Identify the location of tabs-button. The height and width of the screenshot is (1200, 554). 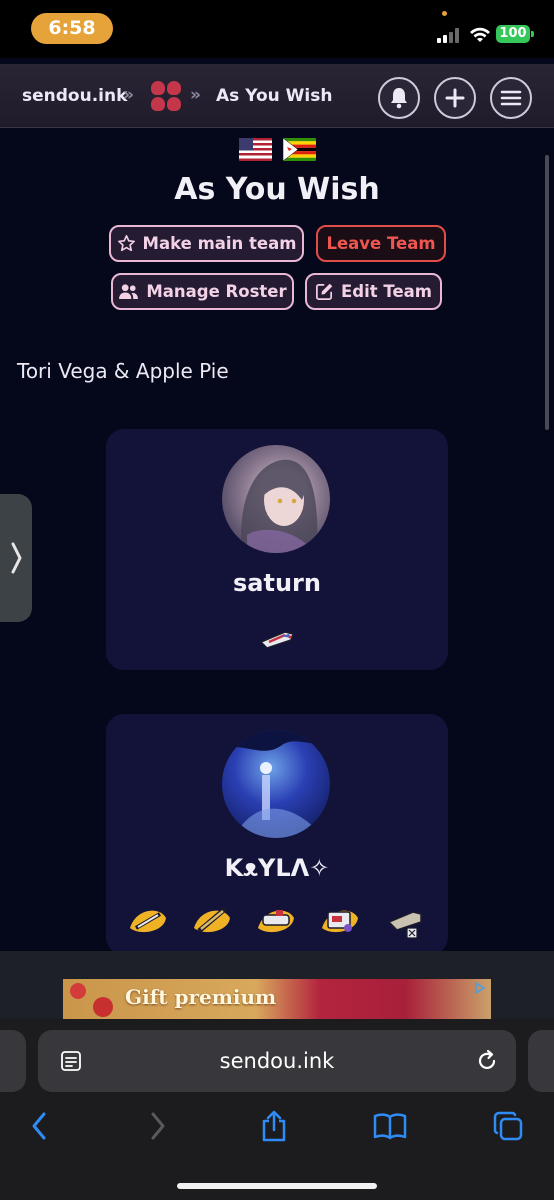
(508, 1126).